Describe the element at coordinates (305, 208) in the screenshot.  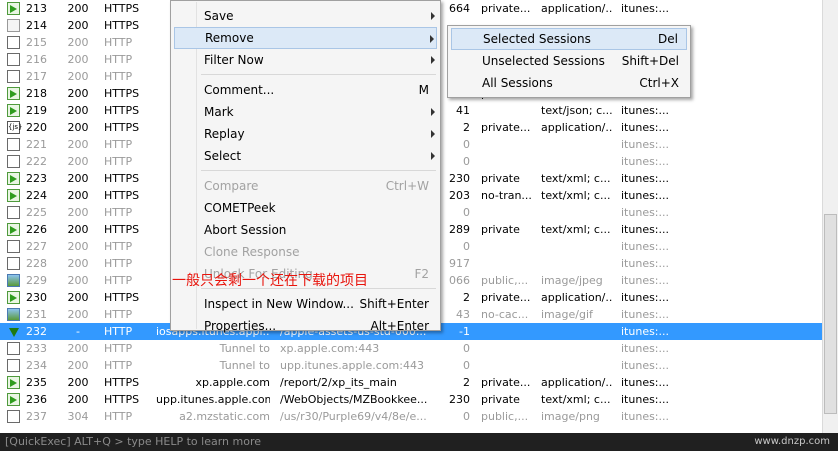
I see `menu-item-cometpeek: COMETPeek` at that location.